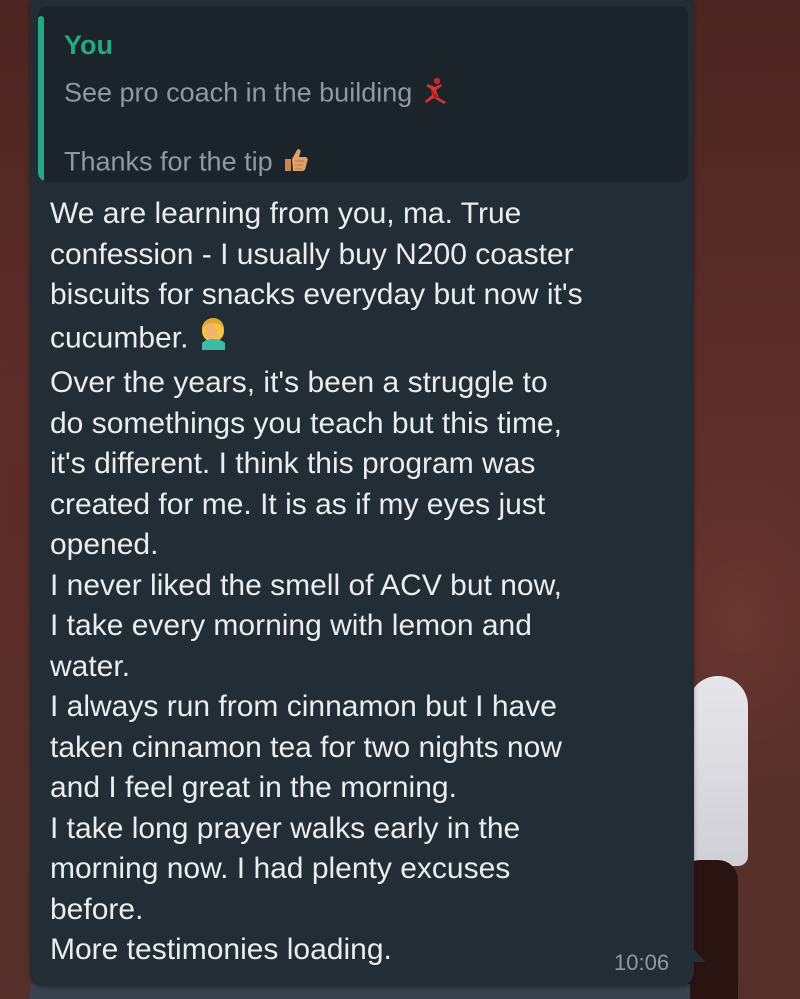 The image size is (800, 999). What do you see at coordinates (253, 787) in the screenshot?
I see `message-line: and I feel great in the morning.` at bounding box center [253, 787].